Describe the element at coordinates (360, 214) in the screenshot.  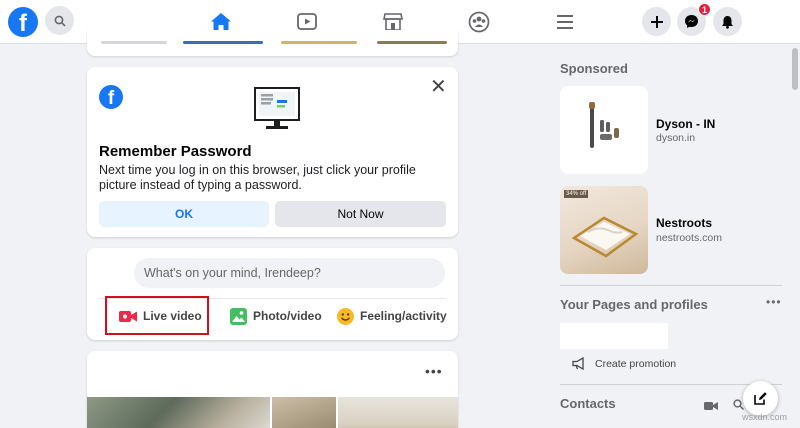
I see `not-now-button: Not Now` at that location.